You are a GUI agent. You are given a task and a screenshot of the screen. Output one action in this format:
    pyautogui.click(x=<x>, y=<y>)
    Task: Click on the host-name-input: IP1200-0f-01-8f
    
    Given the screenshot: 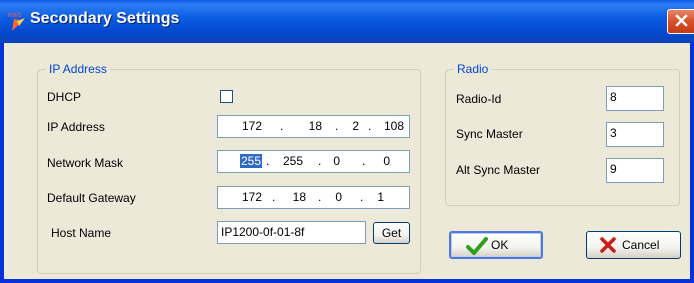 What is the action you would take?
    pyautogui.click(x=291, y=232)
    